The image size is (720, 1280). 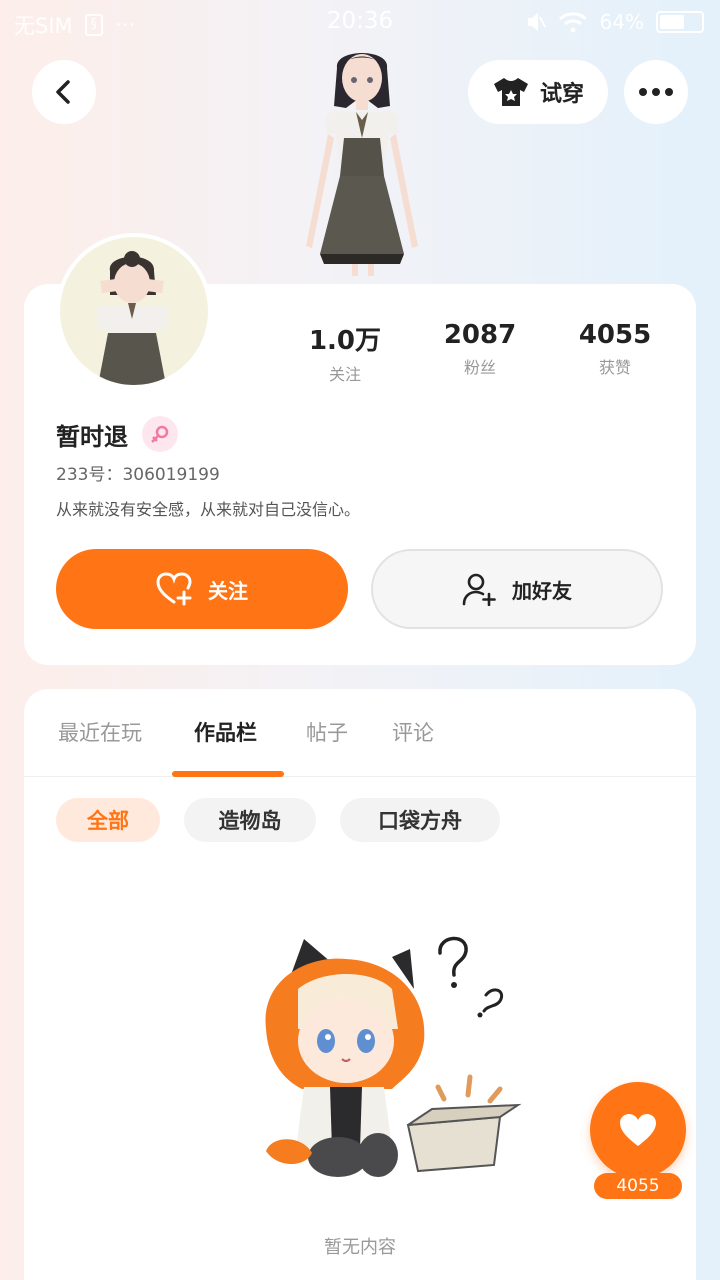 I want to click on avatar-image, so click(x=134, y=311).